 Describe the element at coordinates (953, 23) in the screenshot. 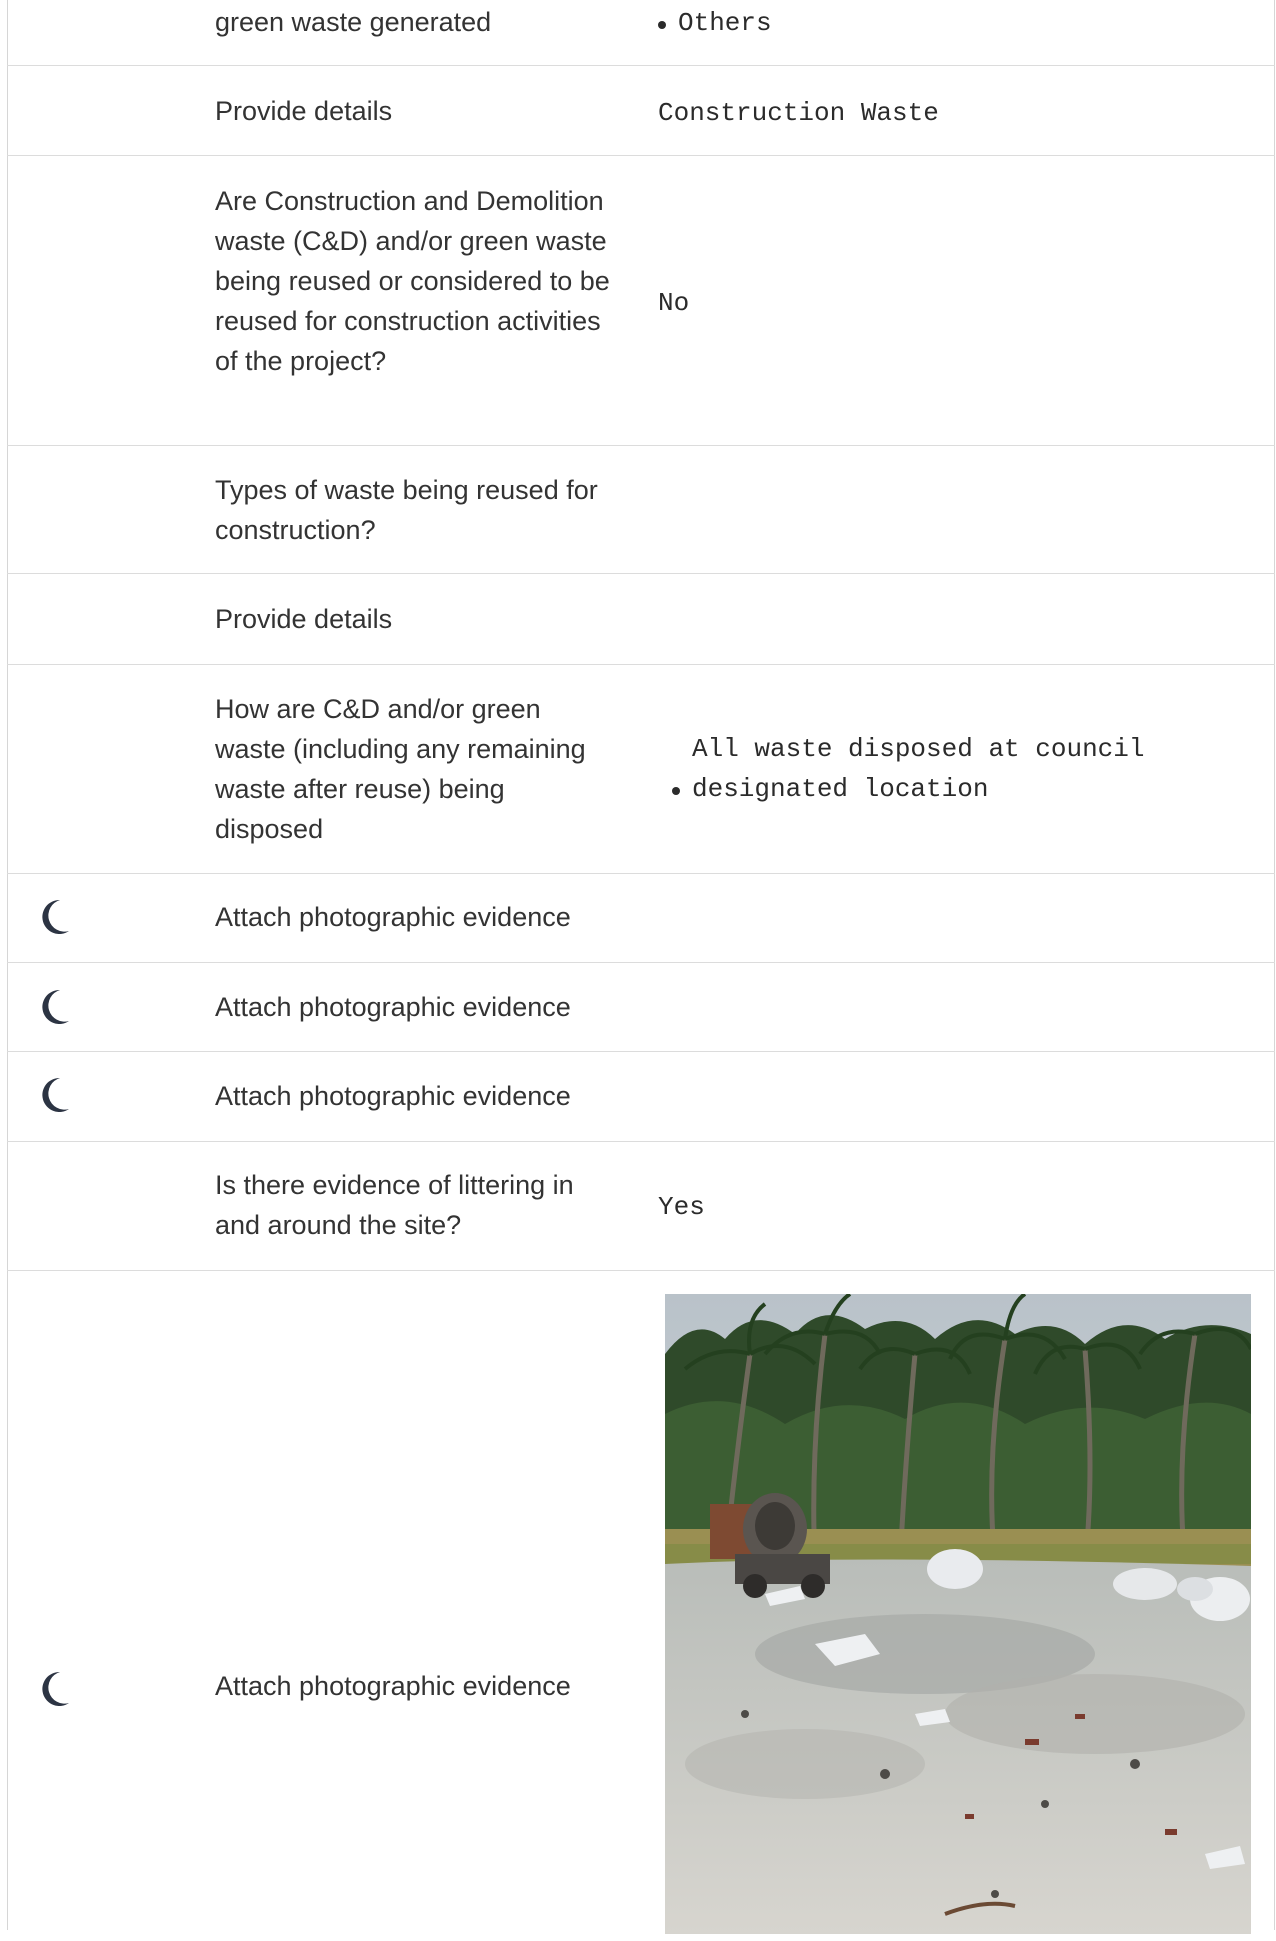

I see `answer-list-item: Others` at that location.